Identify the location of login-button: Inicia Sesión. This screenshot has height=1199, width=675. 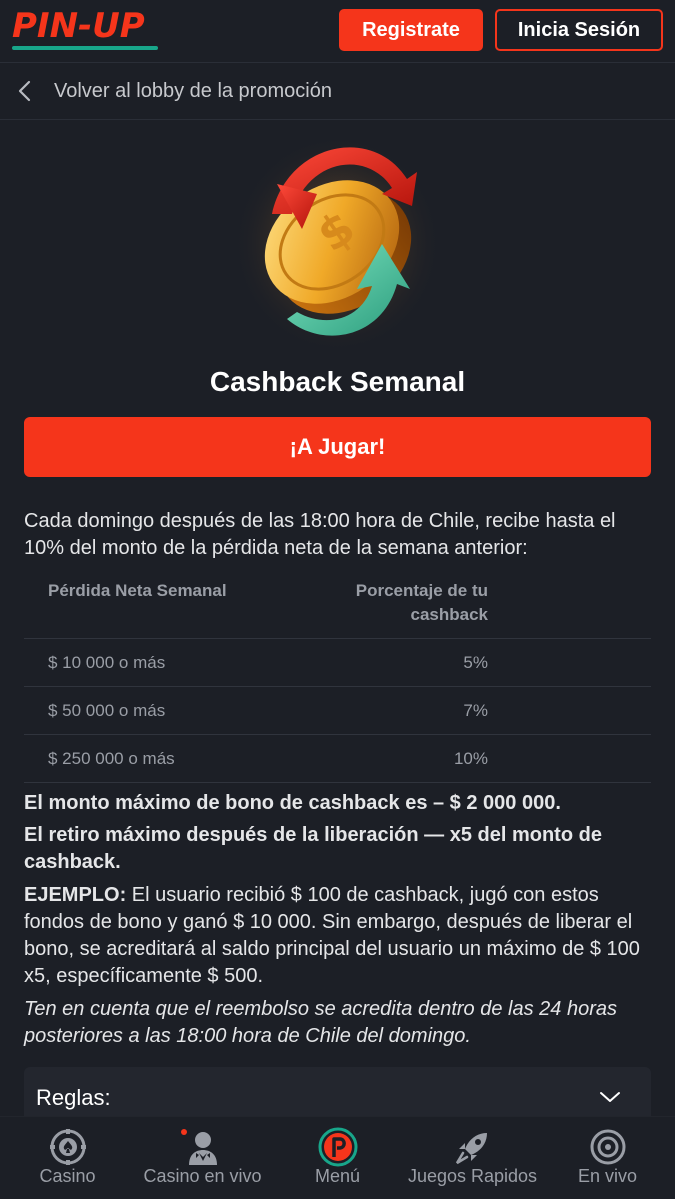
(579, 30).